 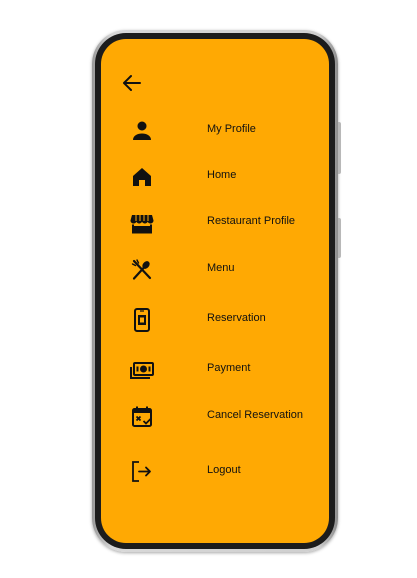 I want to click on menu-item-payment: Payment, so click(x=229, y=370).